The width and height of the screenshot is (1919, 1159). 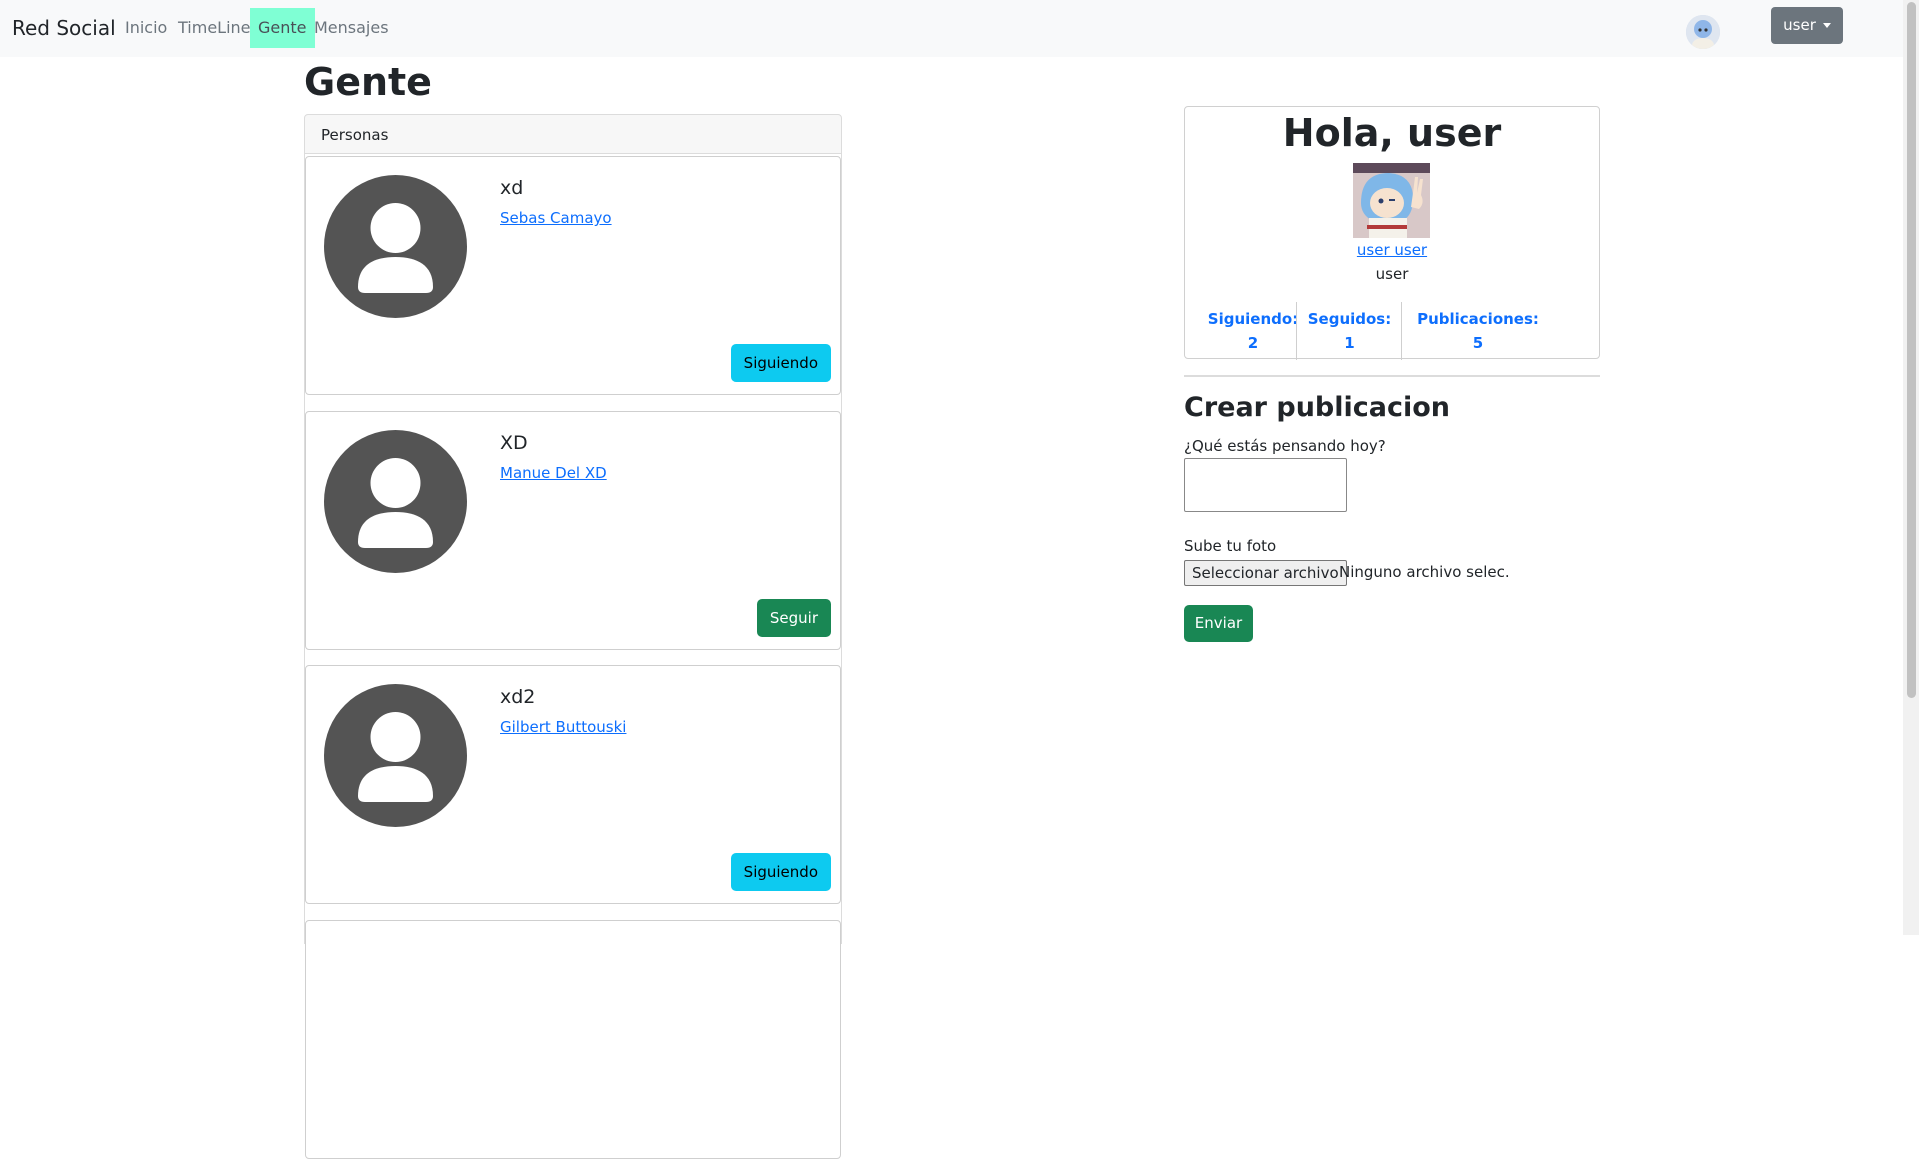 I want to click on person-username: xd, so click(x=512, y=188).